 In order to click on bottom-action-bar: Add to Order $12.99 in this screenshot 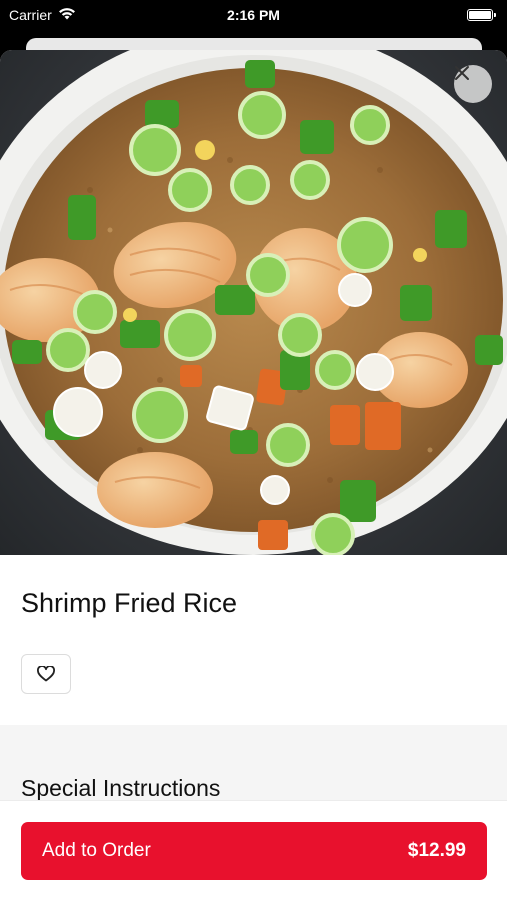, I will do `click(253, 850)`.